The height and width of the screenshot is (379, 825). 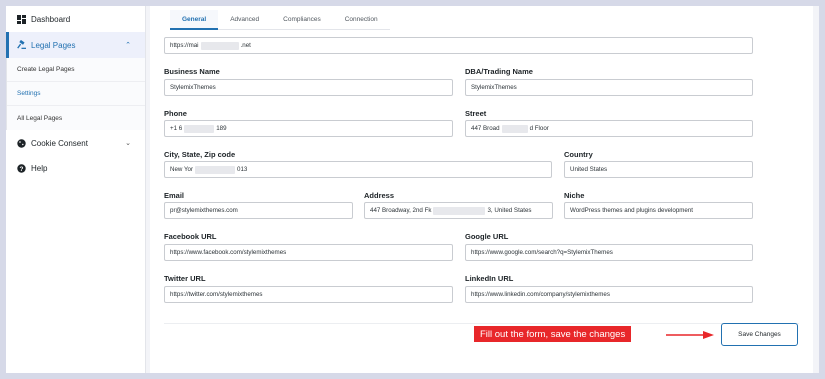 What do you see at coordinates (200, 154) in the screenshot?
I see `city-label: City, State, Zip code` at bounding box center [200, 154].